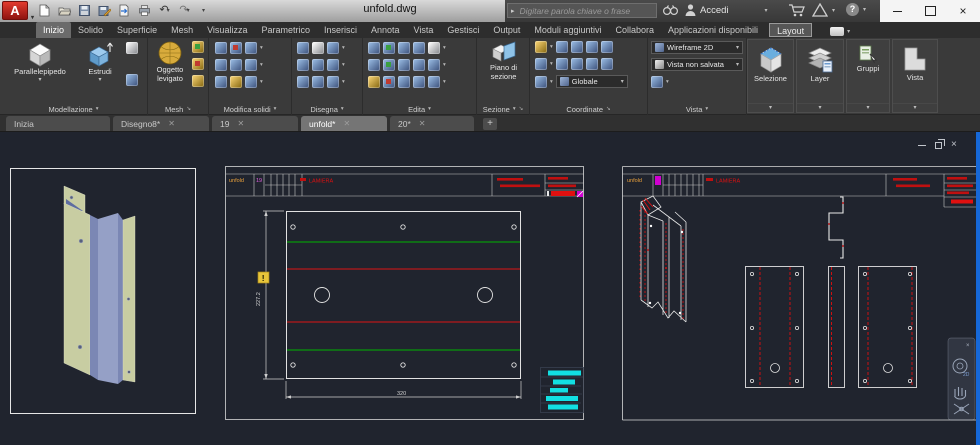  What do you see at coordinates (915, 76) in the screenshot?
I see `panel-vista-tile: Vista ▾` at bounding box center [915, 76].